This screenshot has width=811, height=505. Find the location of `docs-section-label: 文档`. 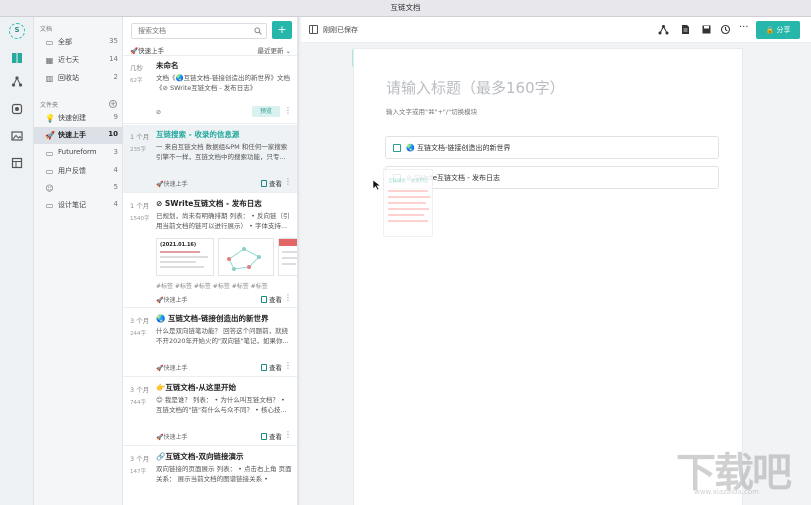

docs-section-label: 文档 is located at coordinates (46, 29).